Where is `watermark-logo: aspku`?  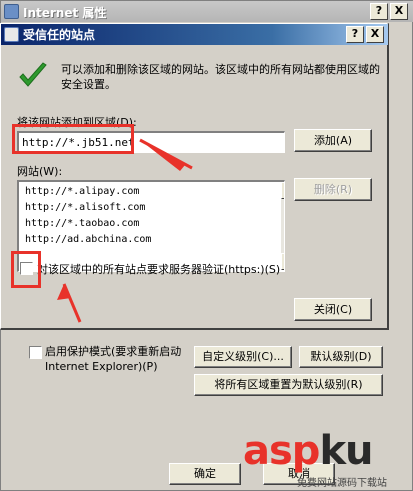
watermark-logo: aspku is located at coordinates (308, 451).